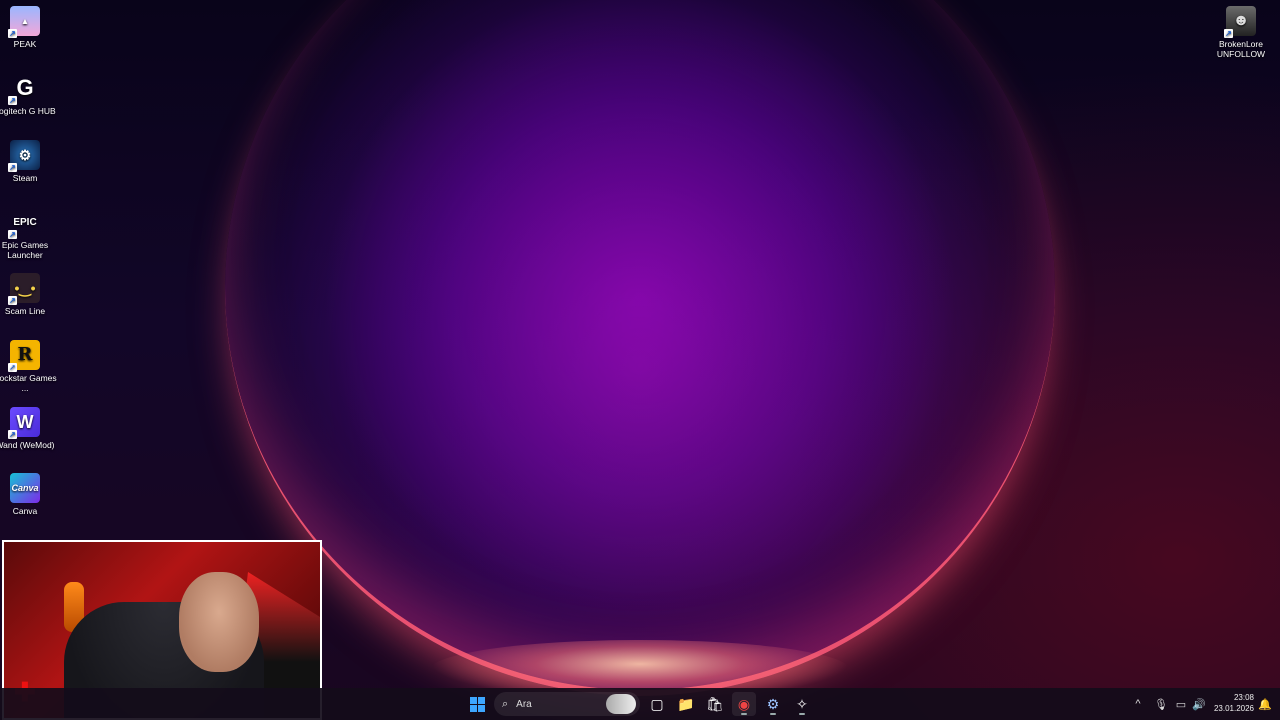 This screenshot has width=1280, height=720. What do you see at coordinates (24, 356) in the screenshot?
I see `rockstar-icon: R ↗` at bounding box center [24, 356].